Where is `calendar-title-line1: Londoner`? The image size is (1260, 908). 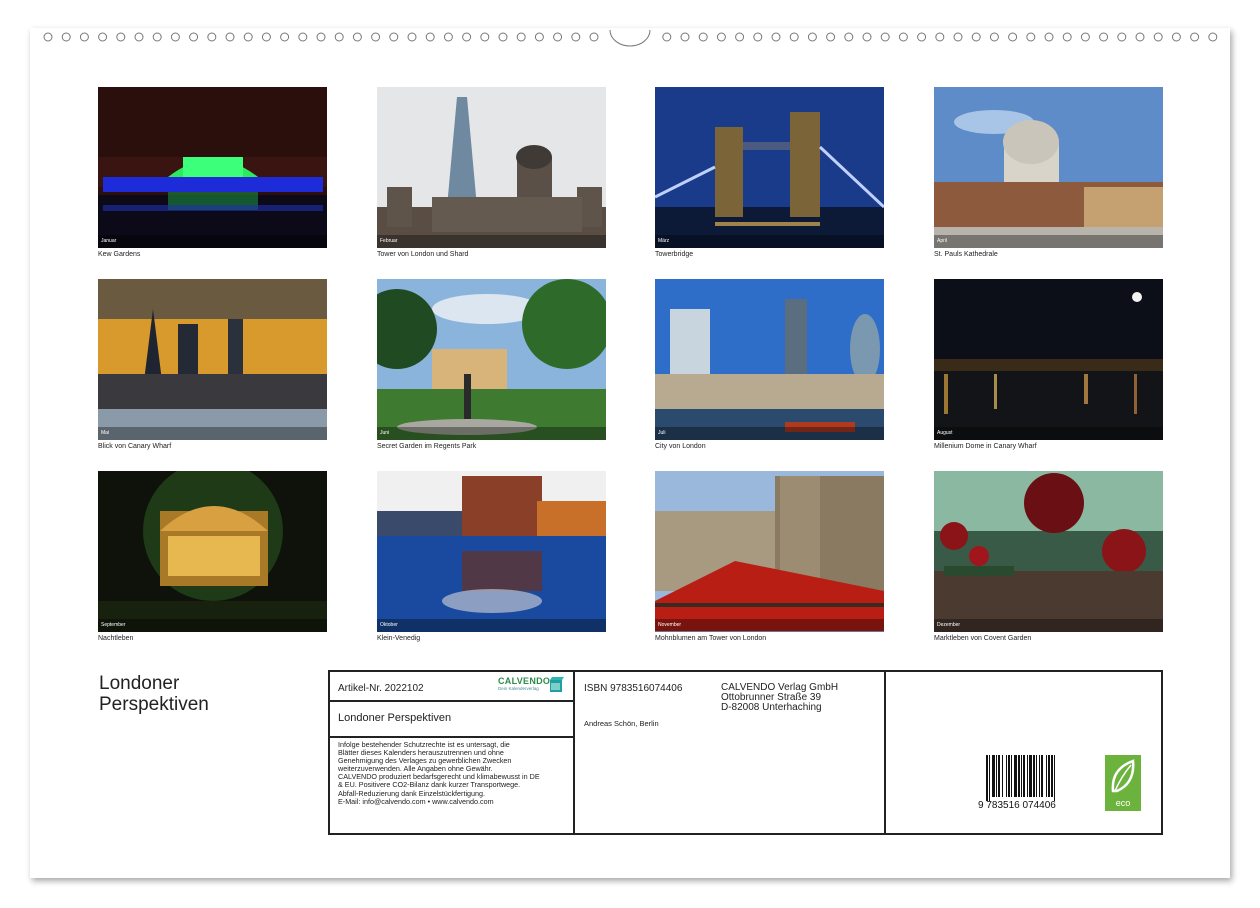
calendar-title-line1: Londoner is located at coordinates (154, 683).